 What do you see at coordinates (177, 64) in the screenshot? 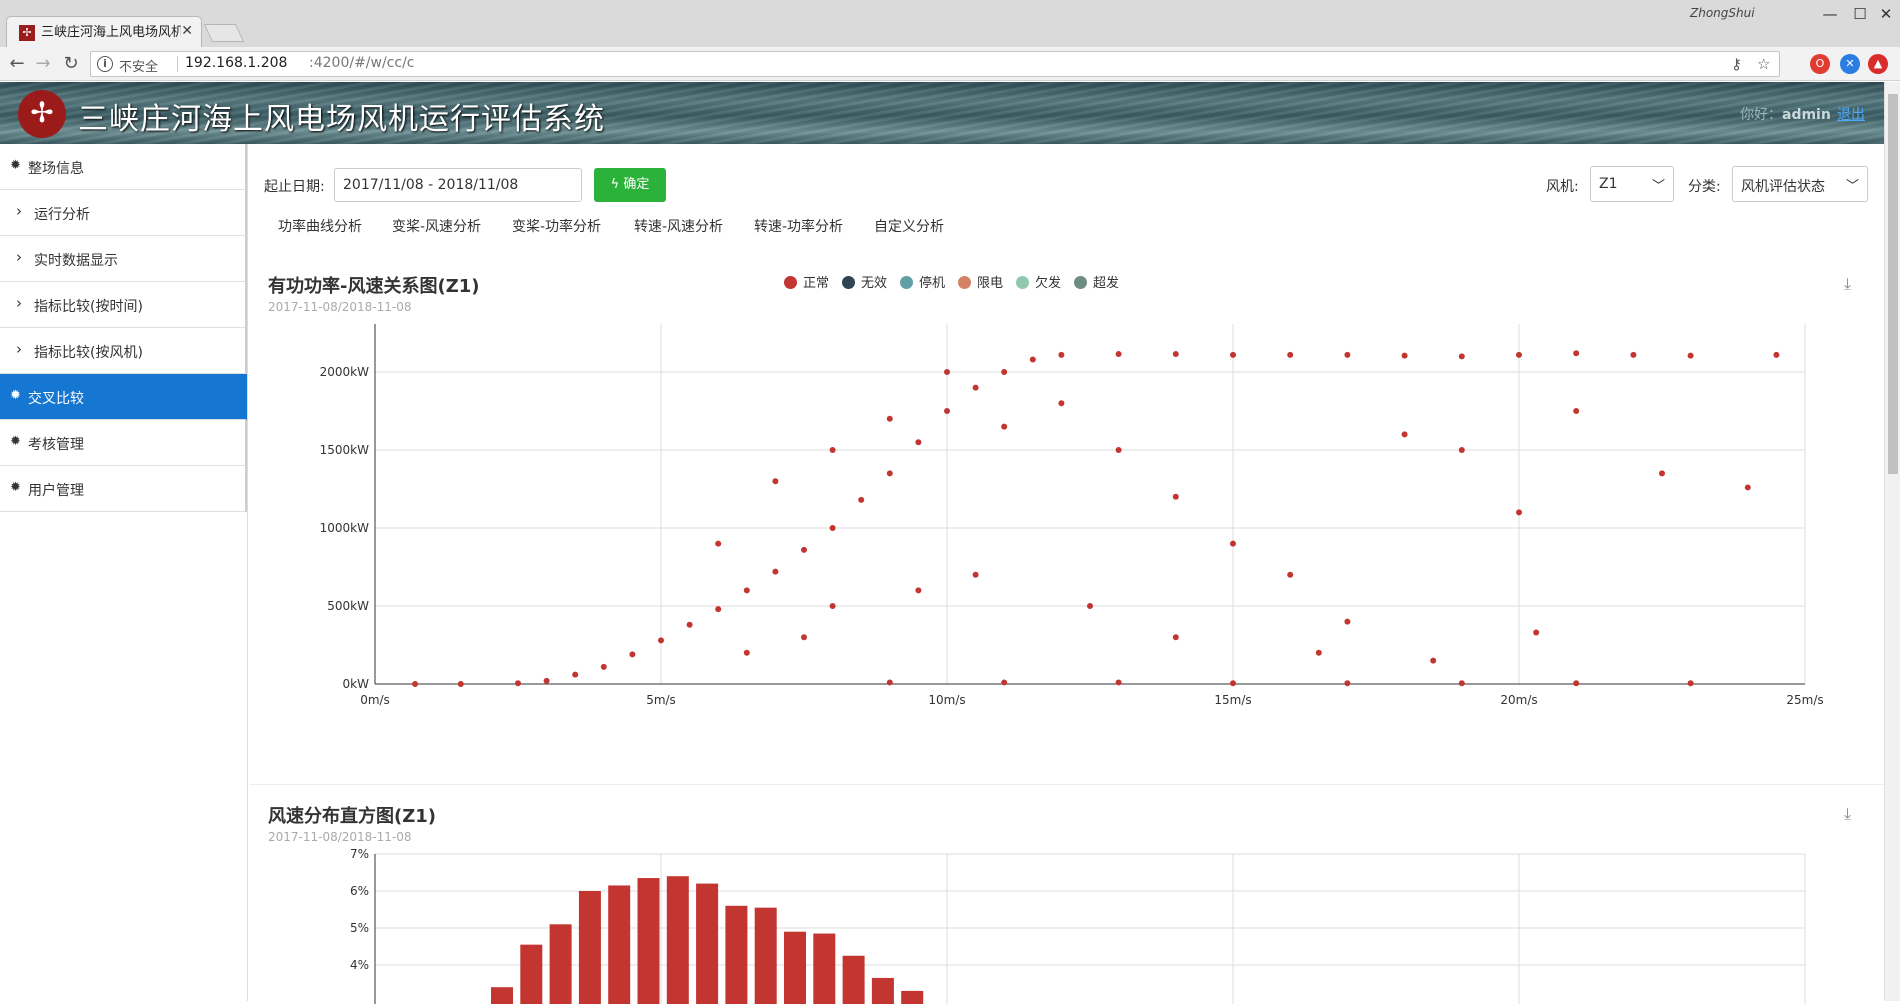
I see `omnibox-divider` at bounding box center [177, 64].